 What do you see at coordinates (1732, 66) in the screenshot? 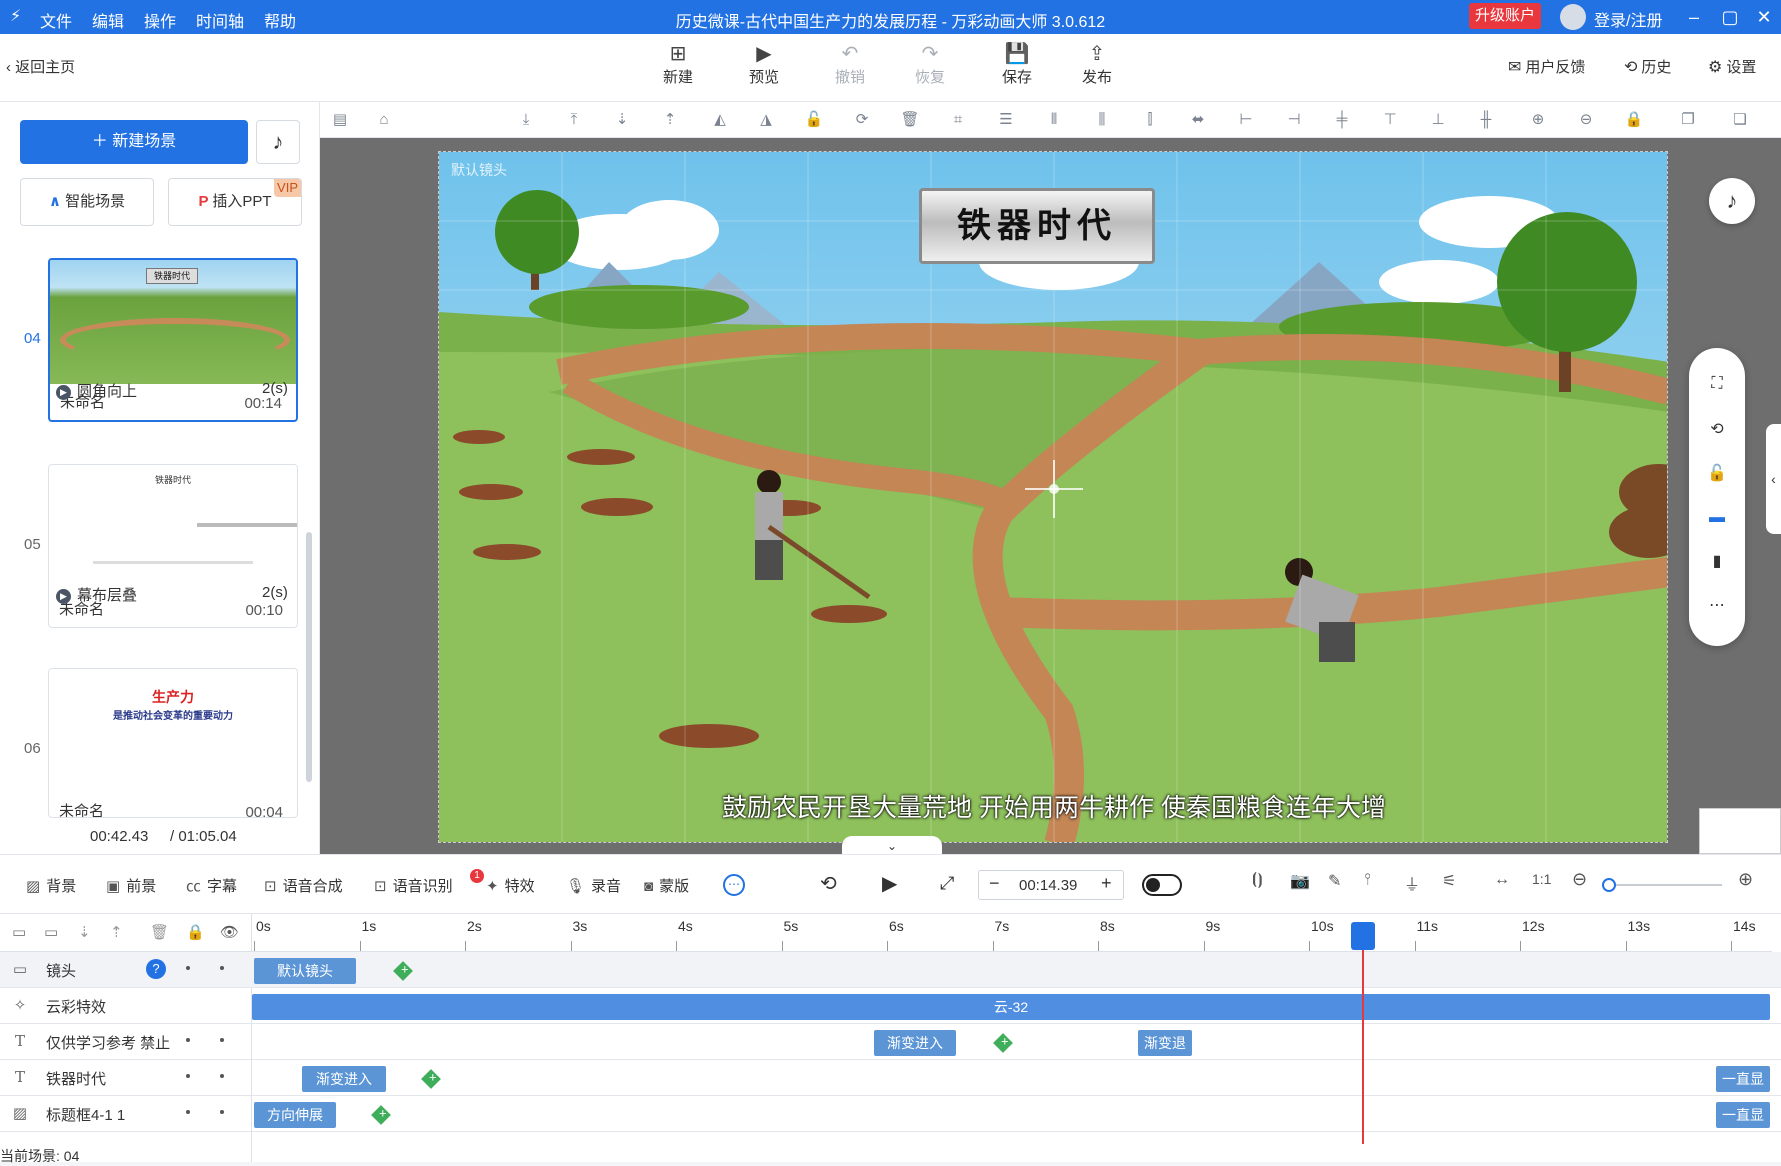
I see `settings-button: ⚙ 设置` at bounding box center [1732, 66].